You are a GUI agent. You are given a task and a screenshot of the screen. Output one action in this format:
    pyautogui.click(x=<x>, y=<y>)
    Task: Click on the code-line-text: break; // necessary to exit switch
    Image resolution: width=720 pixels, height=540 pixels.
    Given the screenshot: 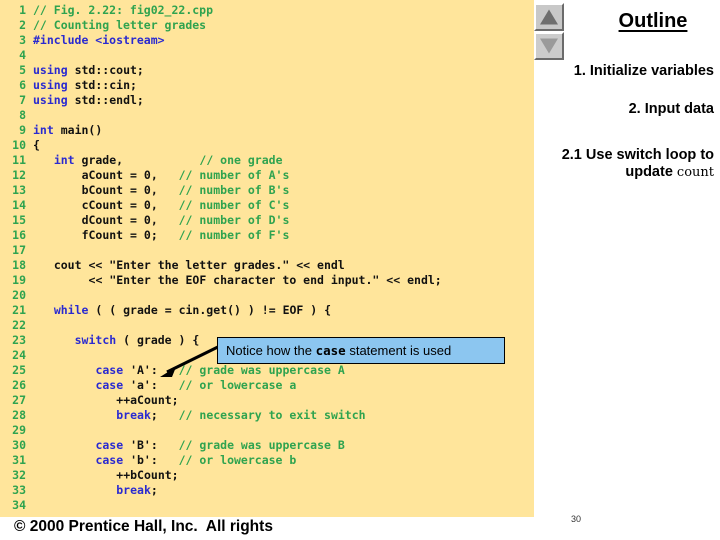 What is the action you would take?
    pyautogui.click(x=241, y=415)
    